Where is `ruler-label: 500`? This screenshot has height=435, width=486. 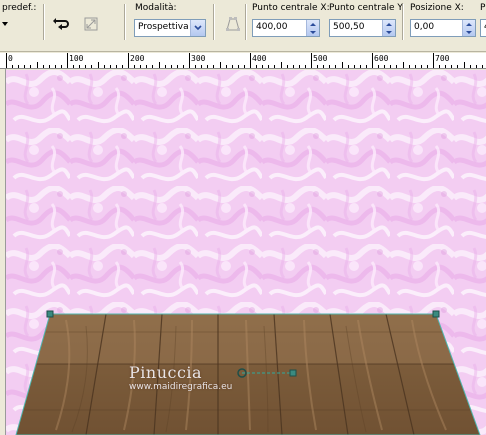 ruler-label: 500 is located at coordinates (320, 58).